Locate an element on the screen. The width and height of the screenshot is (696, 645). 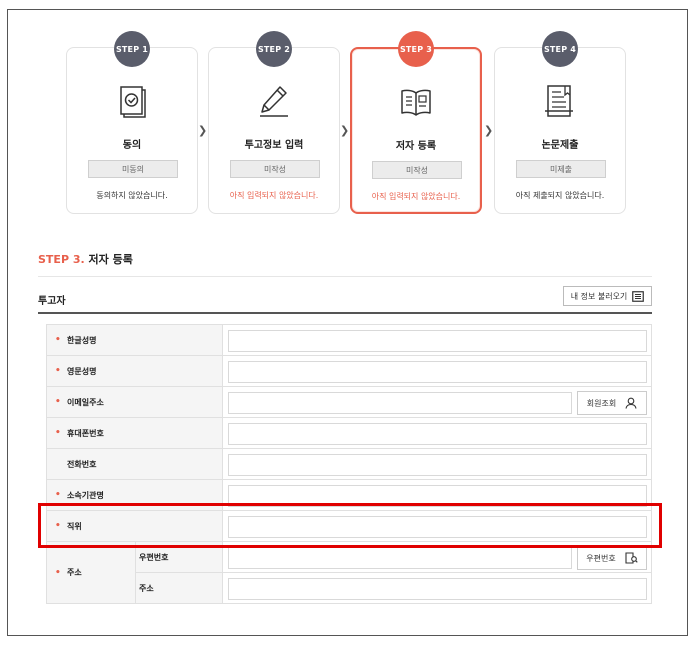
step-card-1: STEP 1 동의 미동의 동의하지 않았습니다. is located at coordinates (132, 122).